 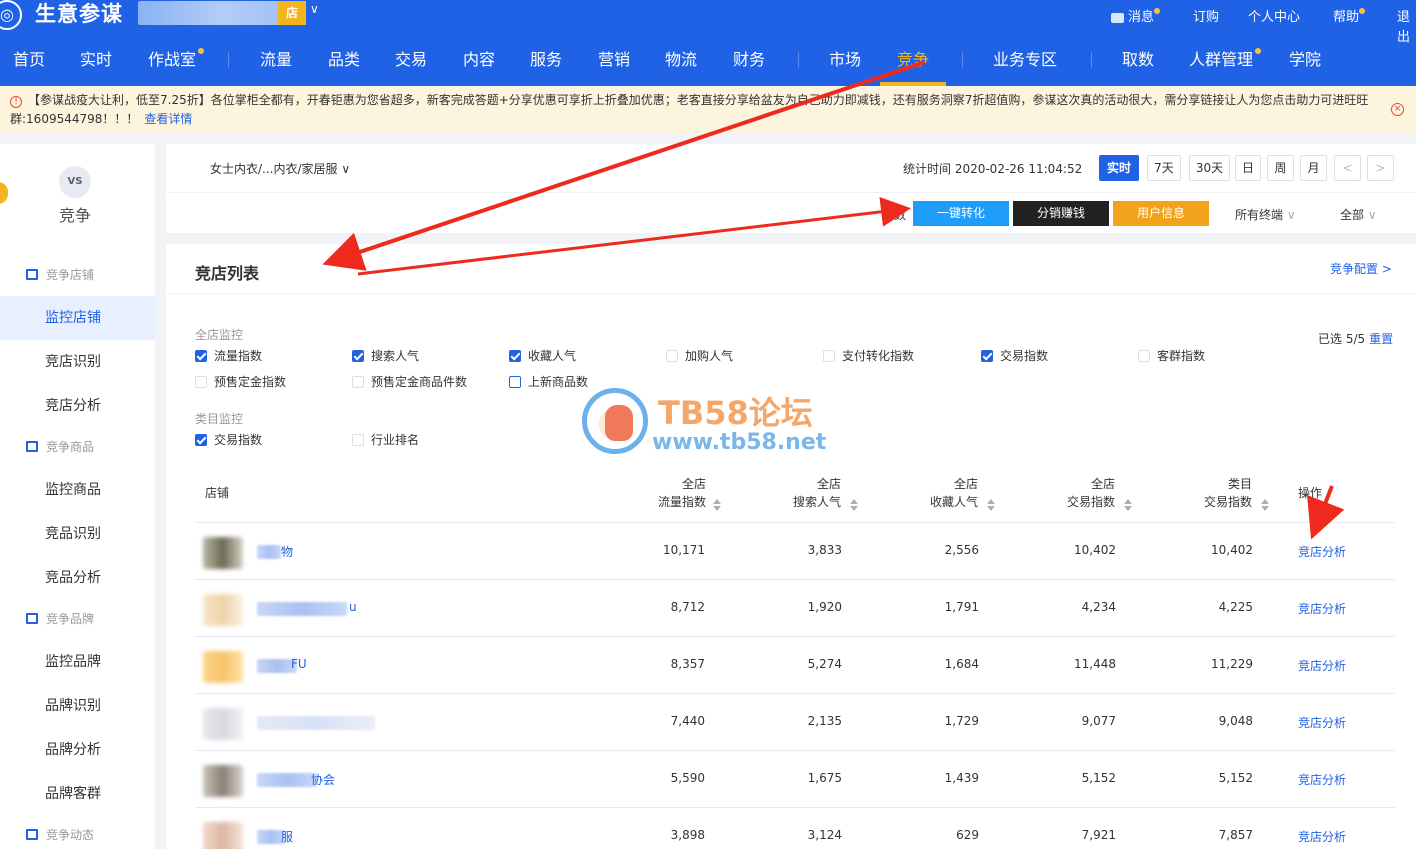 I want to click on checkbox-industry-rank: 行业排名, so click(x=385, y=440).